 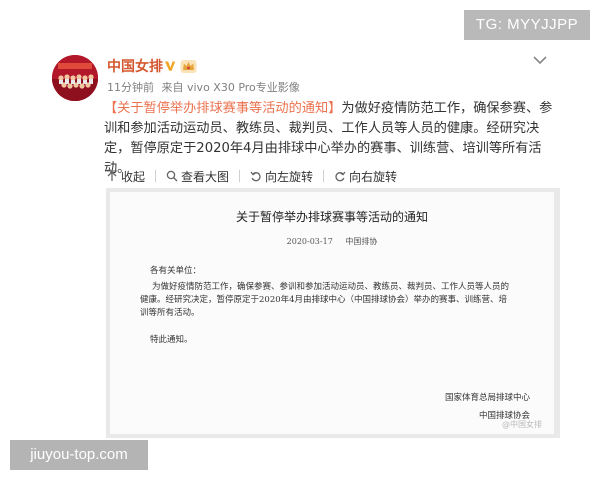 What do you see at coordinates (133, 176) in the screenshot?
I see `collapse-label: 收起` at bounding box center [133, 176].